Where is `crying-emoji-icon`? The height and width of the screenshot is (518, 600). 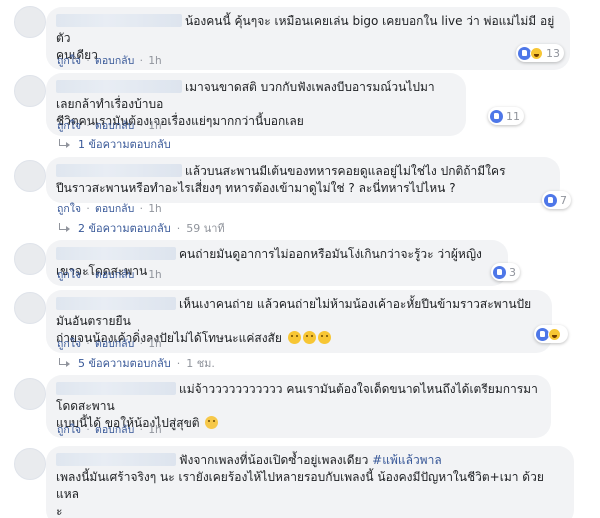 crying-emoji-icon is located at coordinates (212, 422).